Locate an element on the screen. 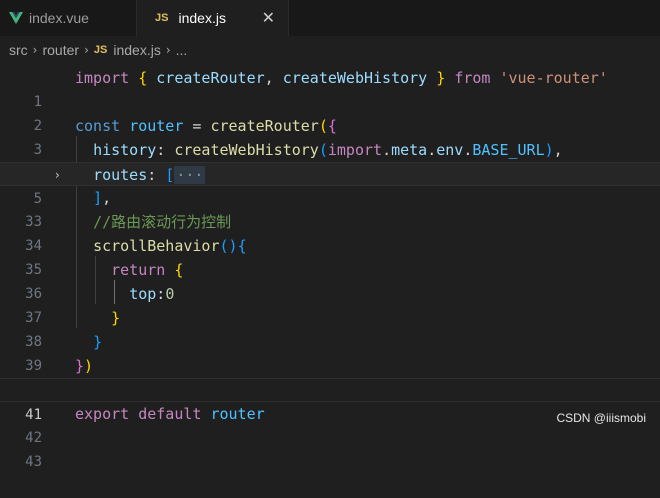 The height and width of the screenshot is (498, 660). tab-label: index.js is located at coordinates (202, 18).